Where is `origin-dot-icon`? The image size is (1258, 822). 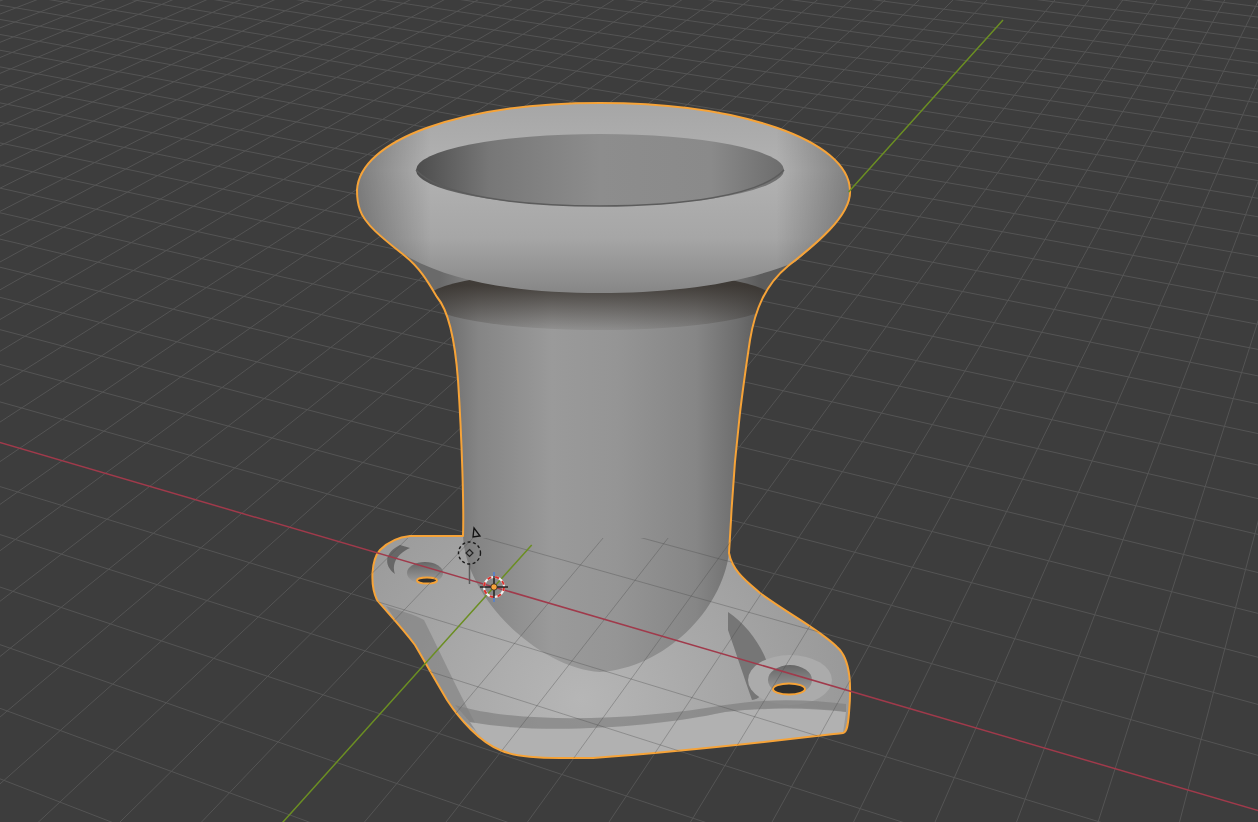
origin-dot-icon is located at coordinates (494, 587).